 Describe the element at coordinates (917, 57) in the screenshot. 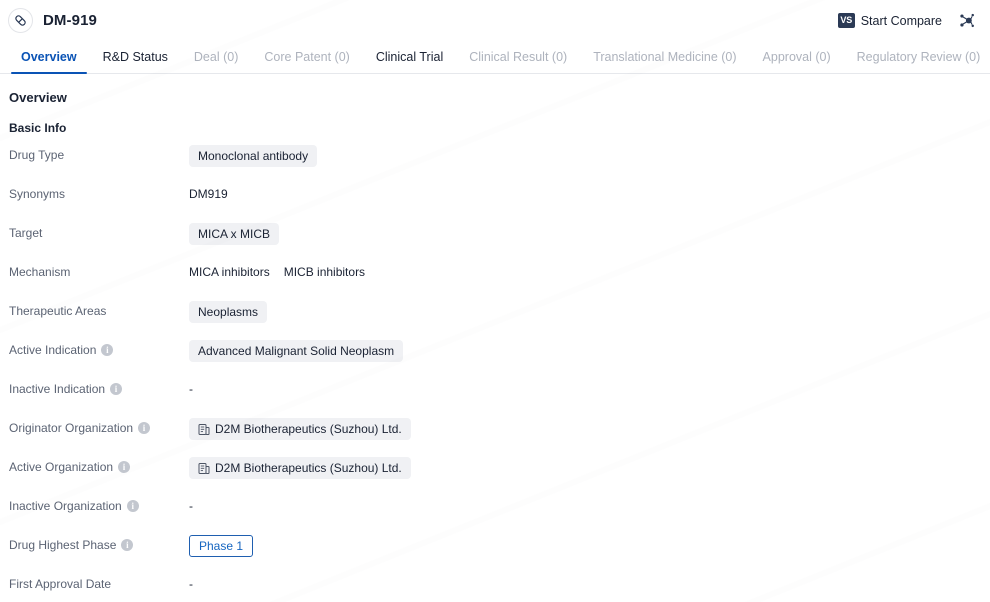

I see `tab-regulatory-review-0: Regulatory Review (0)` at that location.